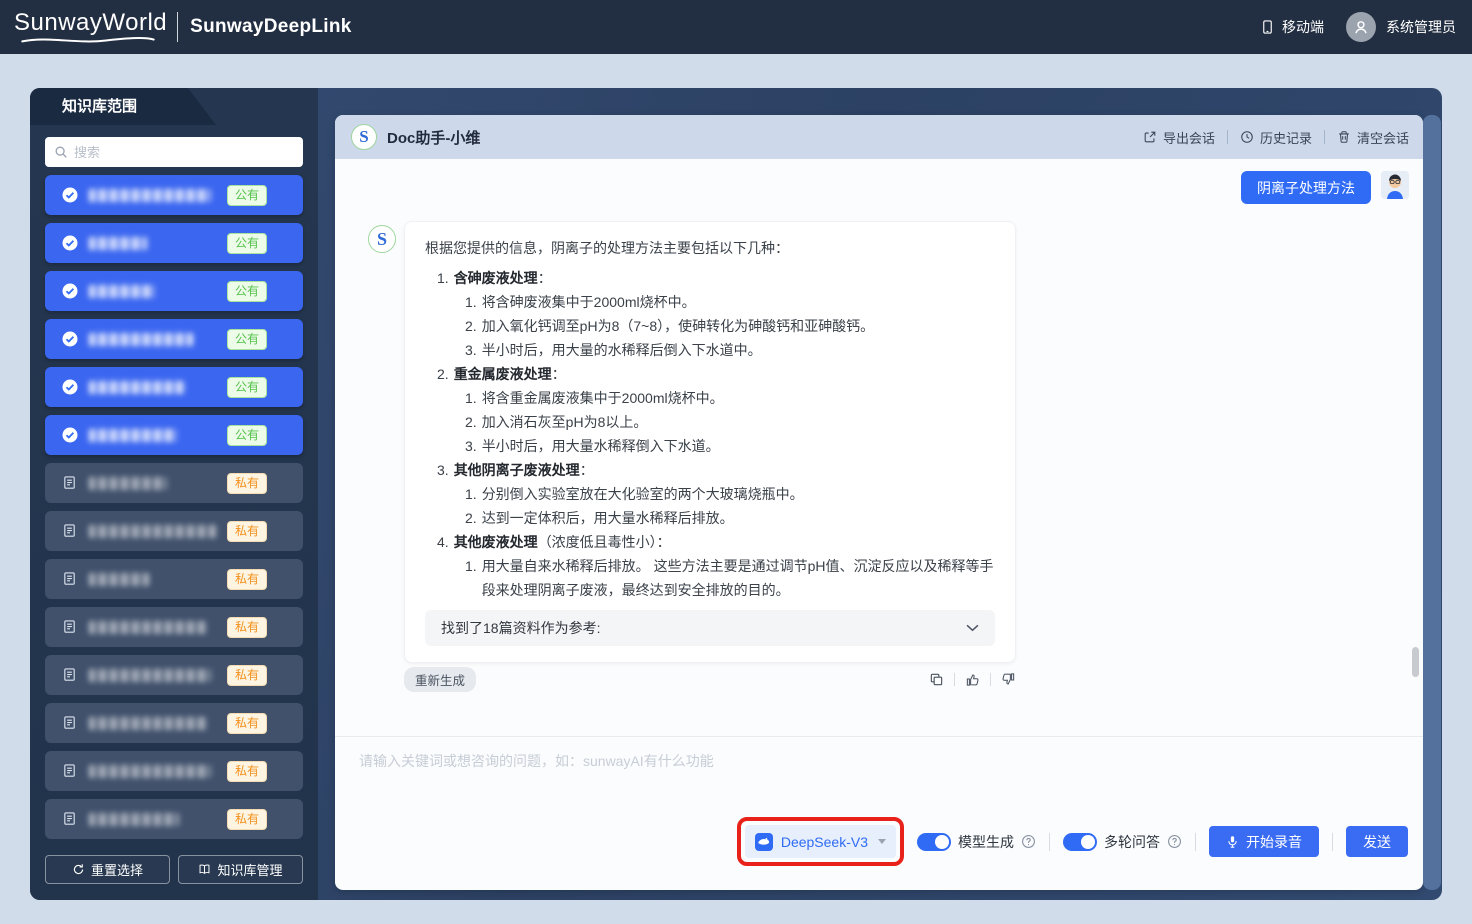  What do you see at coordinates (183, 27) in the screenshot?
I see `brand-area: SunwayWorld SunwayDeepLink` at bounding box center [183, 27].